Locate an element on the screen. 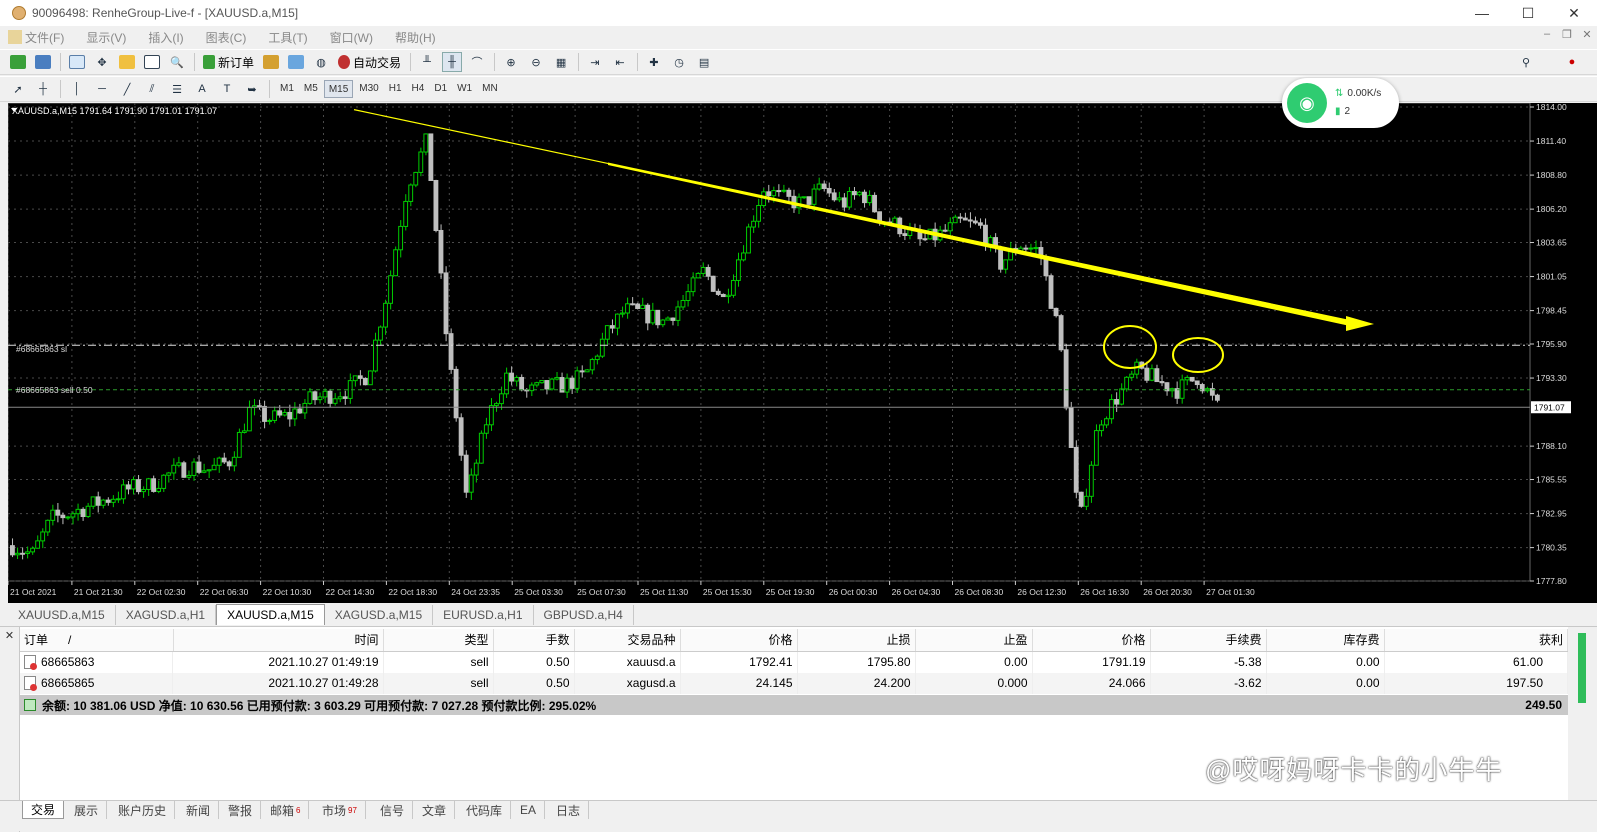 Image resolution: width=1597 pixels, height=832 pixels. col-price: 价格 is located at coordinates (1091, 640).